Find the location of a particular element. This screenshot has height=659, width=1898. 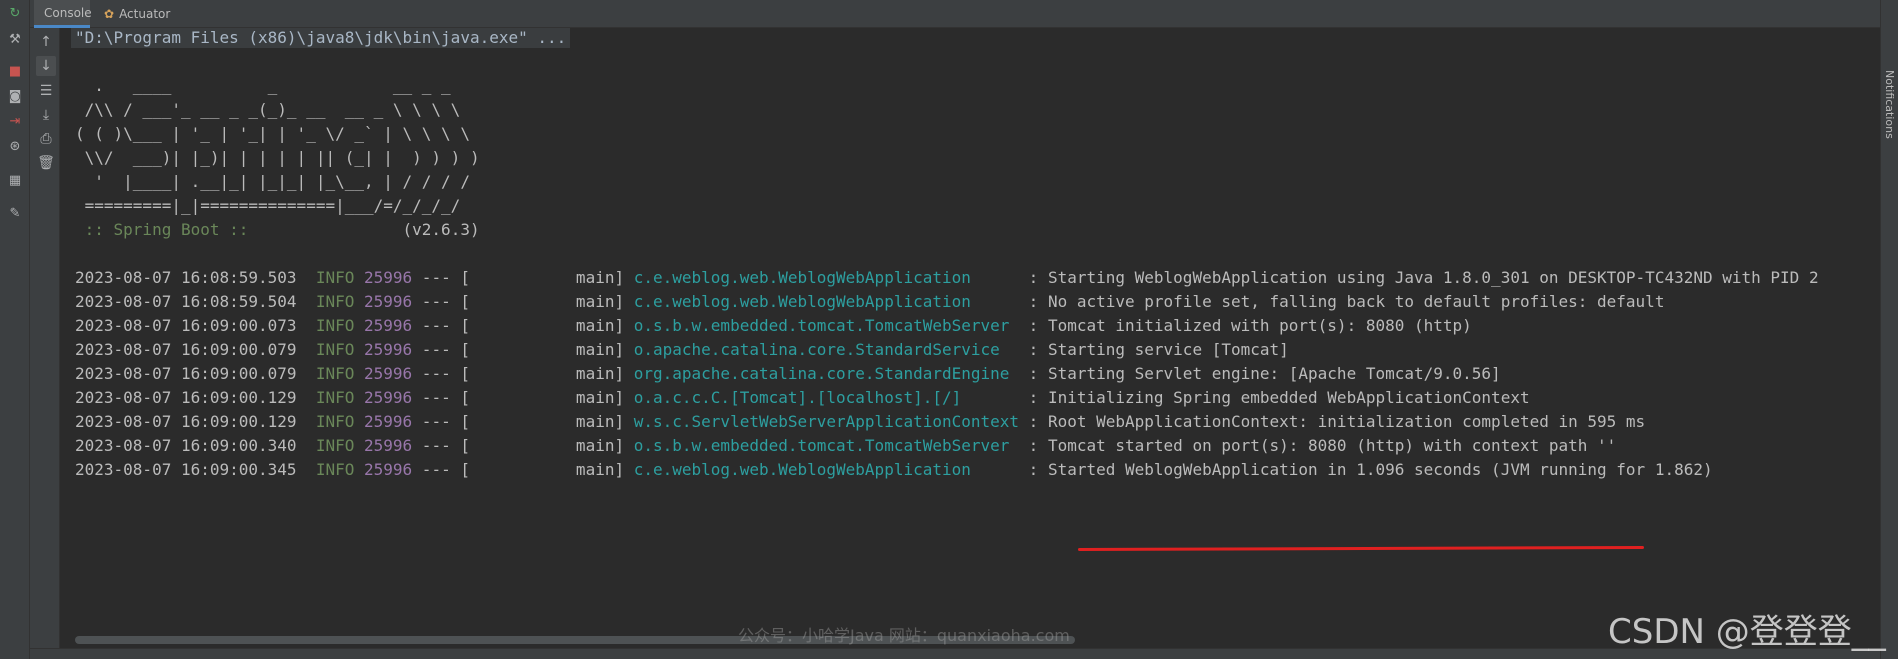

tool-window-tab-bar: Console ✿ Actuator is located at coordinates (955, 14).